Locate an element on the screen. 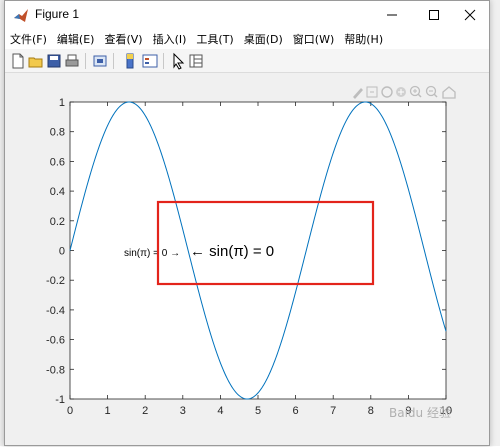 This screenshot has height=447, width=500. annotation-small: sin(π) = 0 → is located at coordinates (152, 253).